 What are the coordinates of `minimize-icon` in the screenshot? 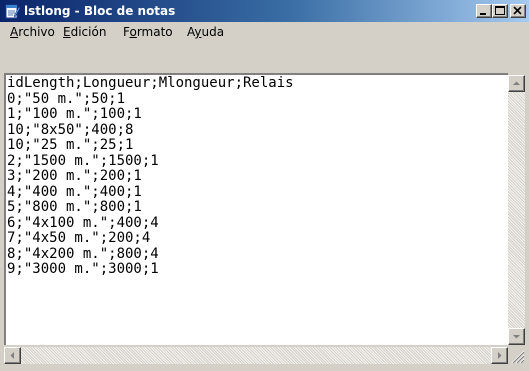 It's located at (483, 14).